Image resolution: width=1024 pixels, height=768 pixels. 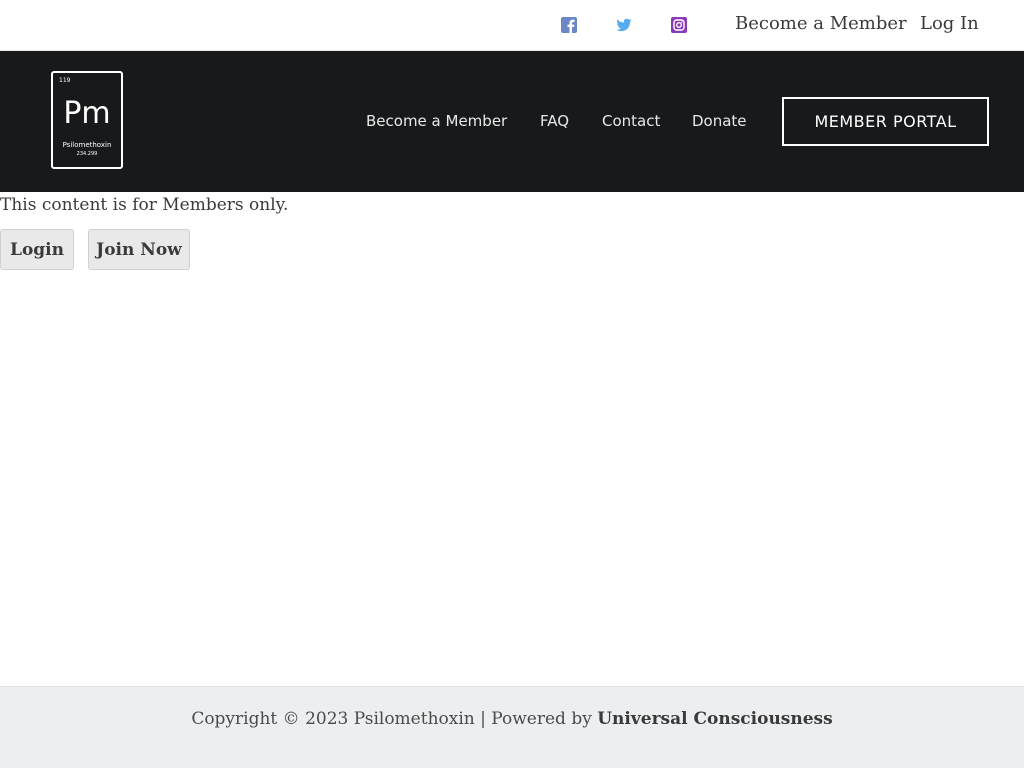 I want to click on top-bar: Become a Member Log In, so click(x=512, y=25).